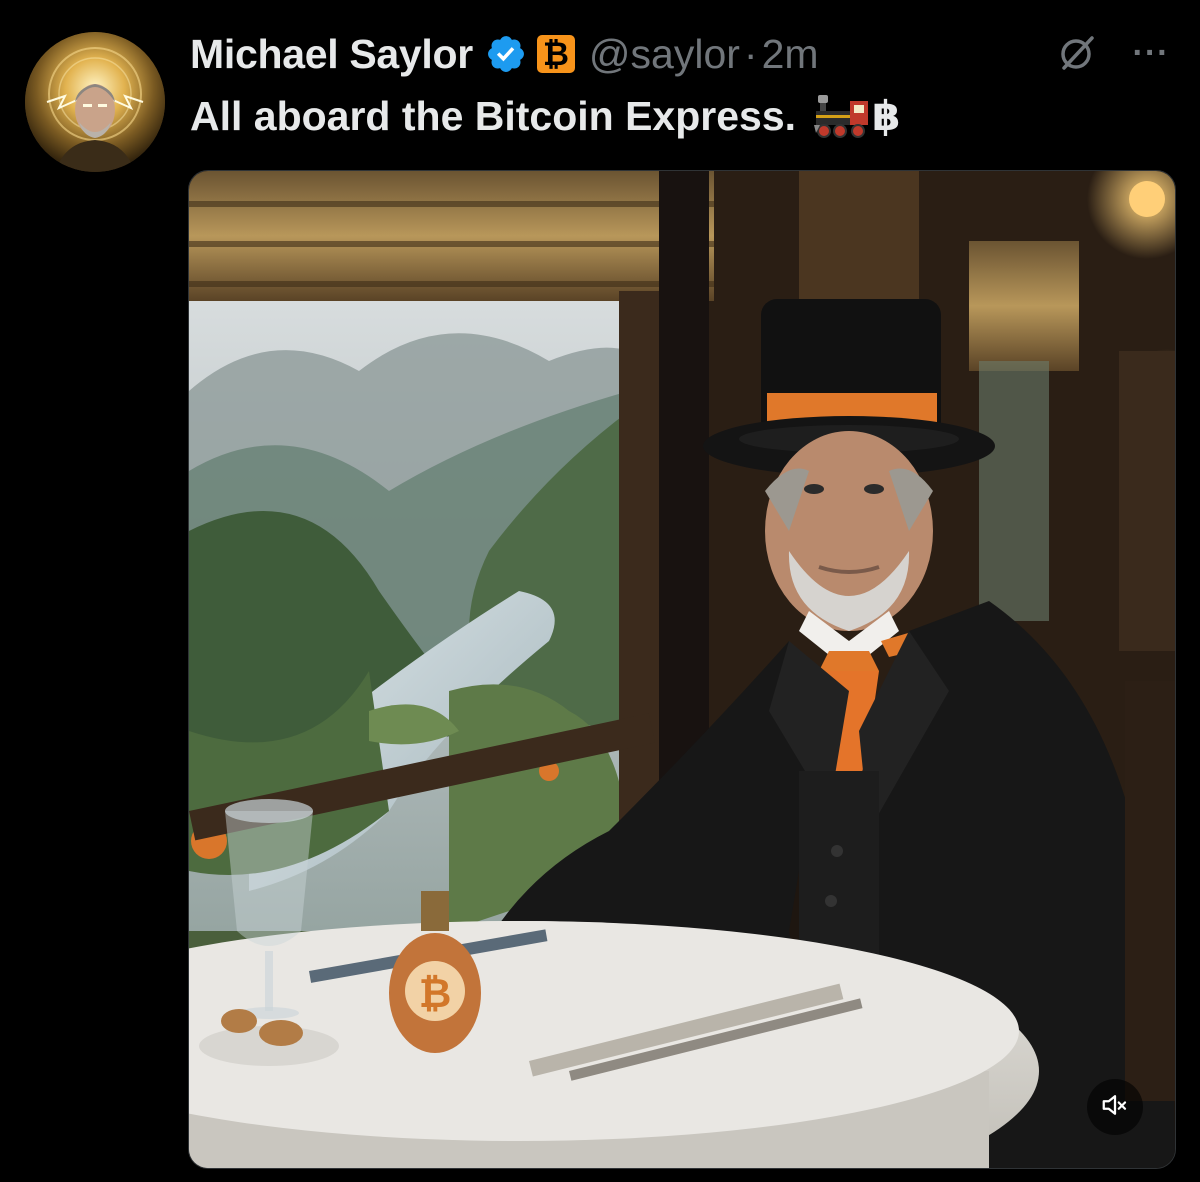 This screenshot has height=1182, width=1200. Describe the element at coordinates (886, 116) in the screenshot. I see `baht-symbol: ฿` at that location.